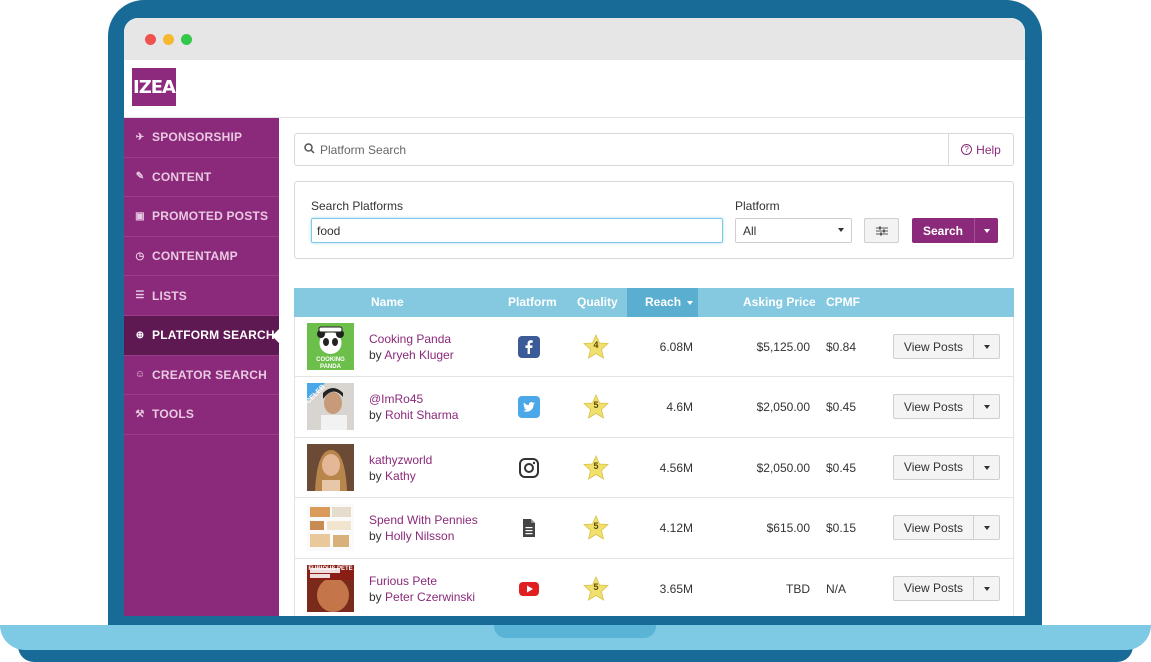 This screenshot has width=1151, height=662. What do you see at coordinates (140, 375) in the screenshot?
I see `user-search-icon: ☺` at bounding box center [140, 375].